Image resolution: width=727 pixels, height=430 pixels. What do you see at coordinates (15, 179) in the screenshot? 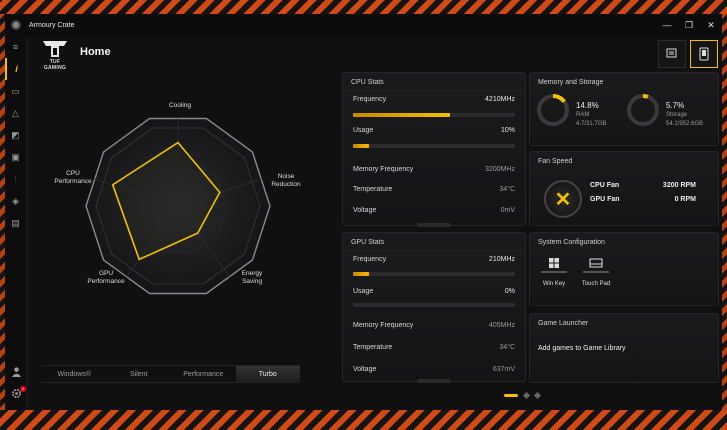
I see `sliders-icon: ⫶` at bounding box center [15, 179].